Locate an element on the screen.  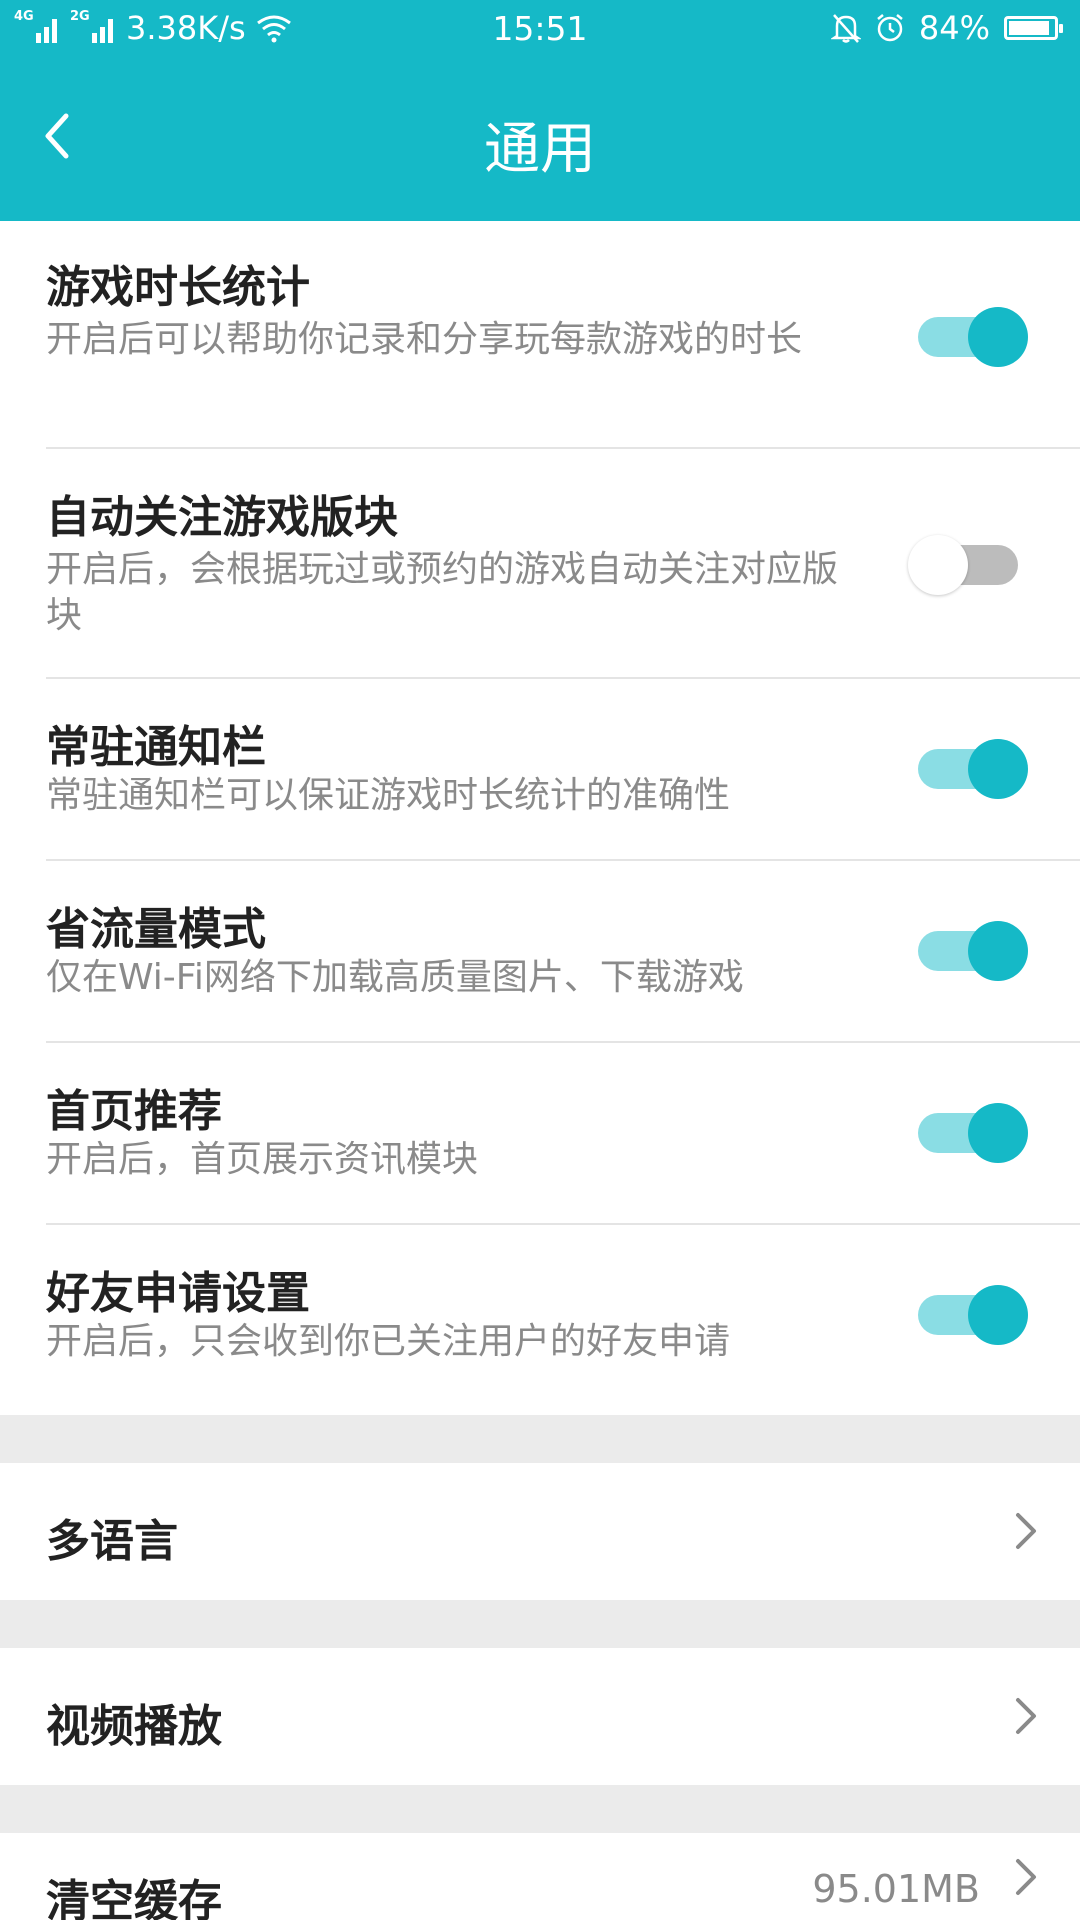
setting-title: 游戏时长统计 is located at coordinates (178, 287).